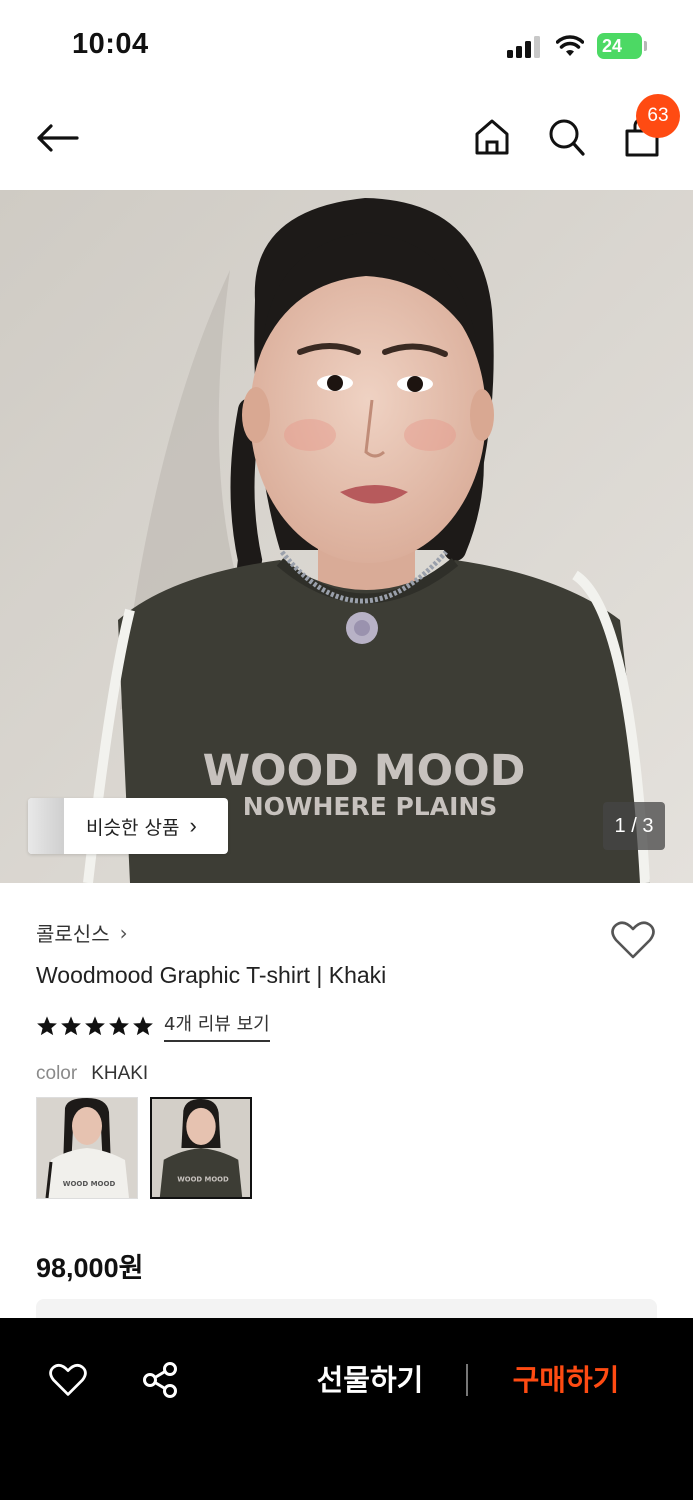  I want to click on rating-stars, so click(95, 1026).